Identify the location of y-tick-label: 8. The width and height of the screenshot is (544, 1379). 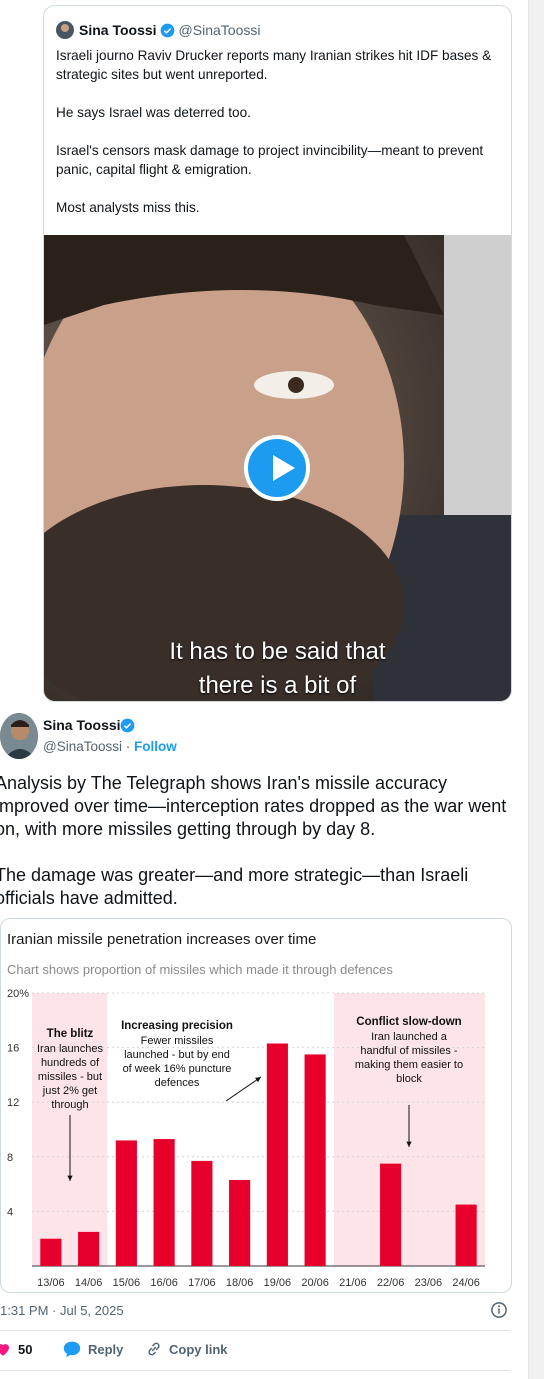
(10, 1158).